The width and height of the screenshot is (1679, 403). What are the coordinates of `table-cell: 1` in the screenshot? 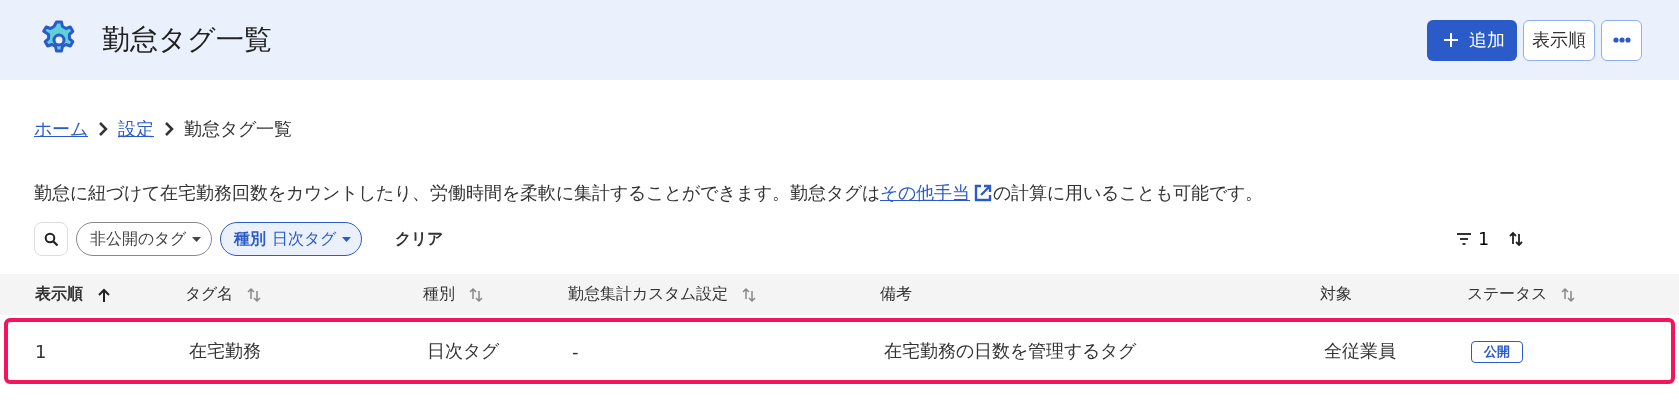 It's located at (41, 351).